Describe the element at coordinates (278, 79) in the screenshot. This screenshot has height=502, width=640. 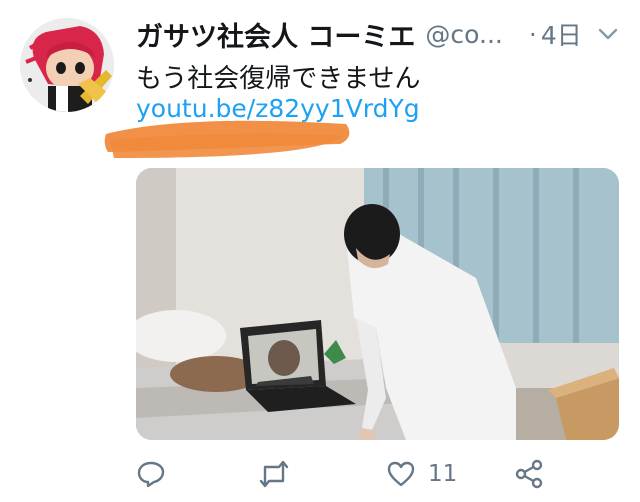
I see `tweet-text: もう社会復帰できません` at that location.